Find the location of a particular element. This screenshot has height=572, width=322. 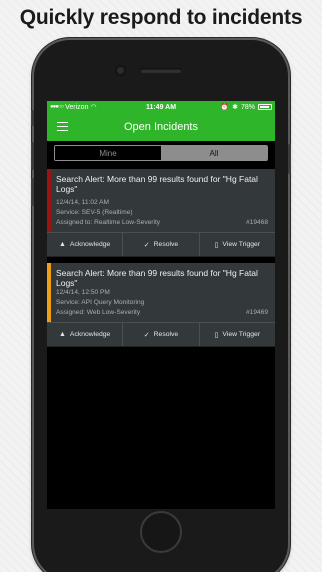

incident-filter-segment: Mine All is located at coordinates (161, 153).